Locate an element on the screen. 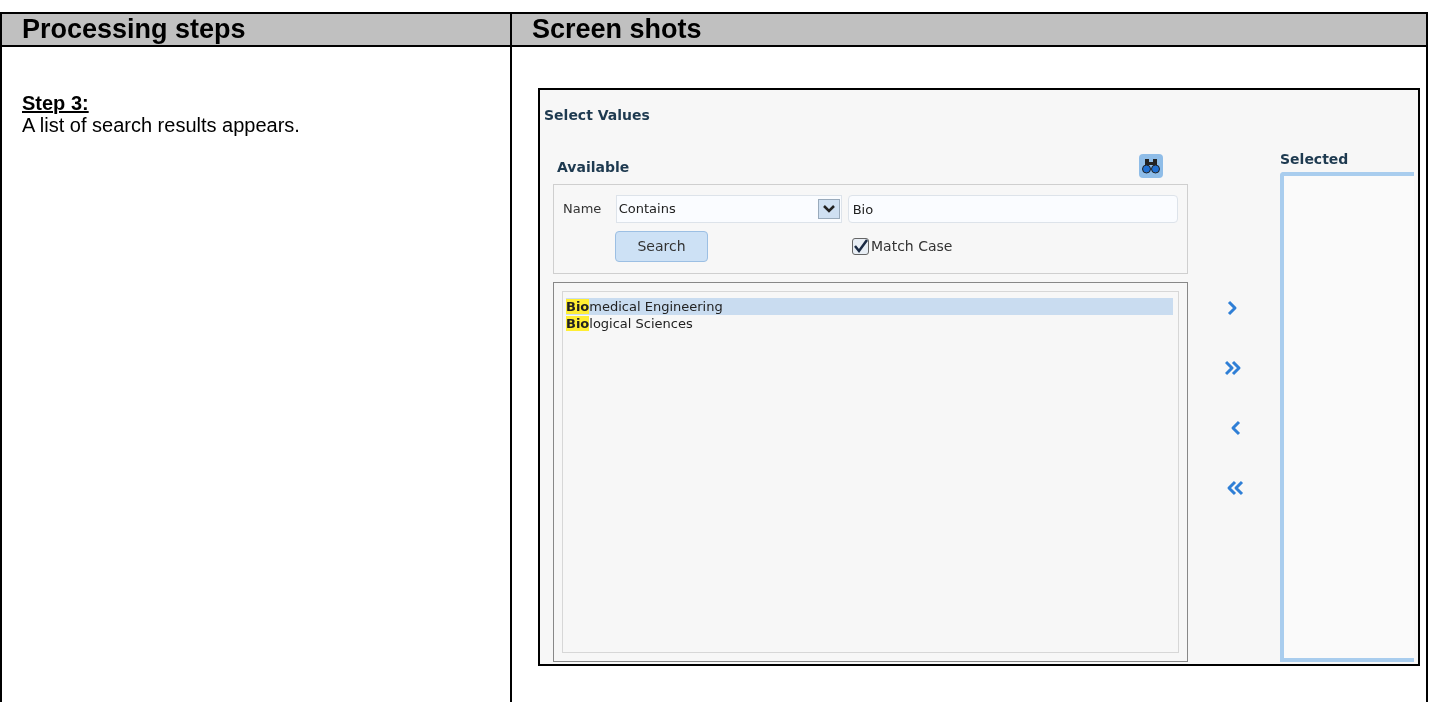 The width and height of the screenshot is (1429, 702). match-case-checkbox is located at coordinates (860, 246).